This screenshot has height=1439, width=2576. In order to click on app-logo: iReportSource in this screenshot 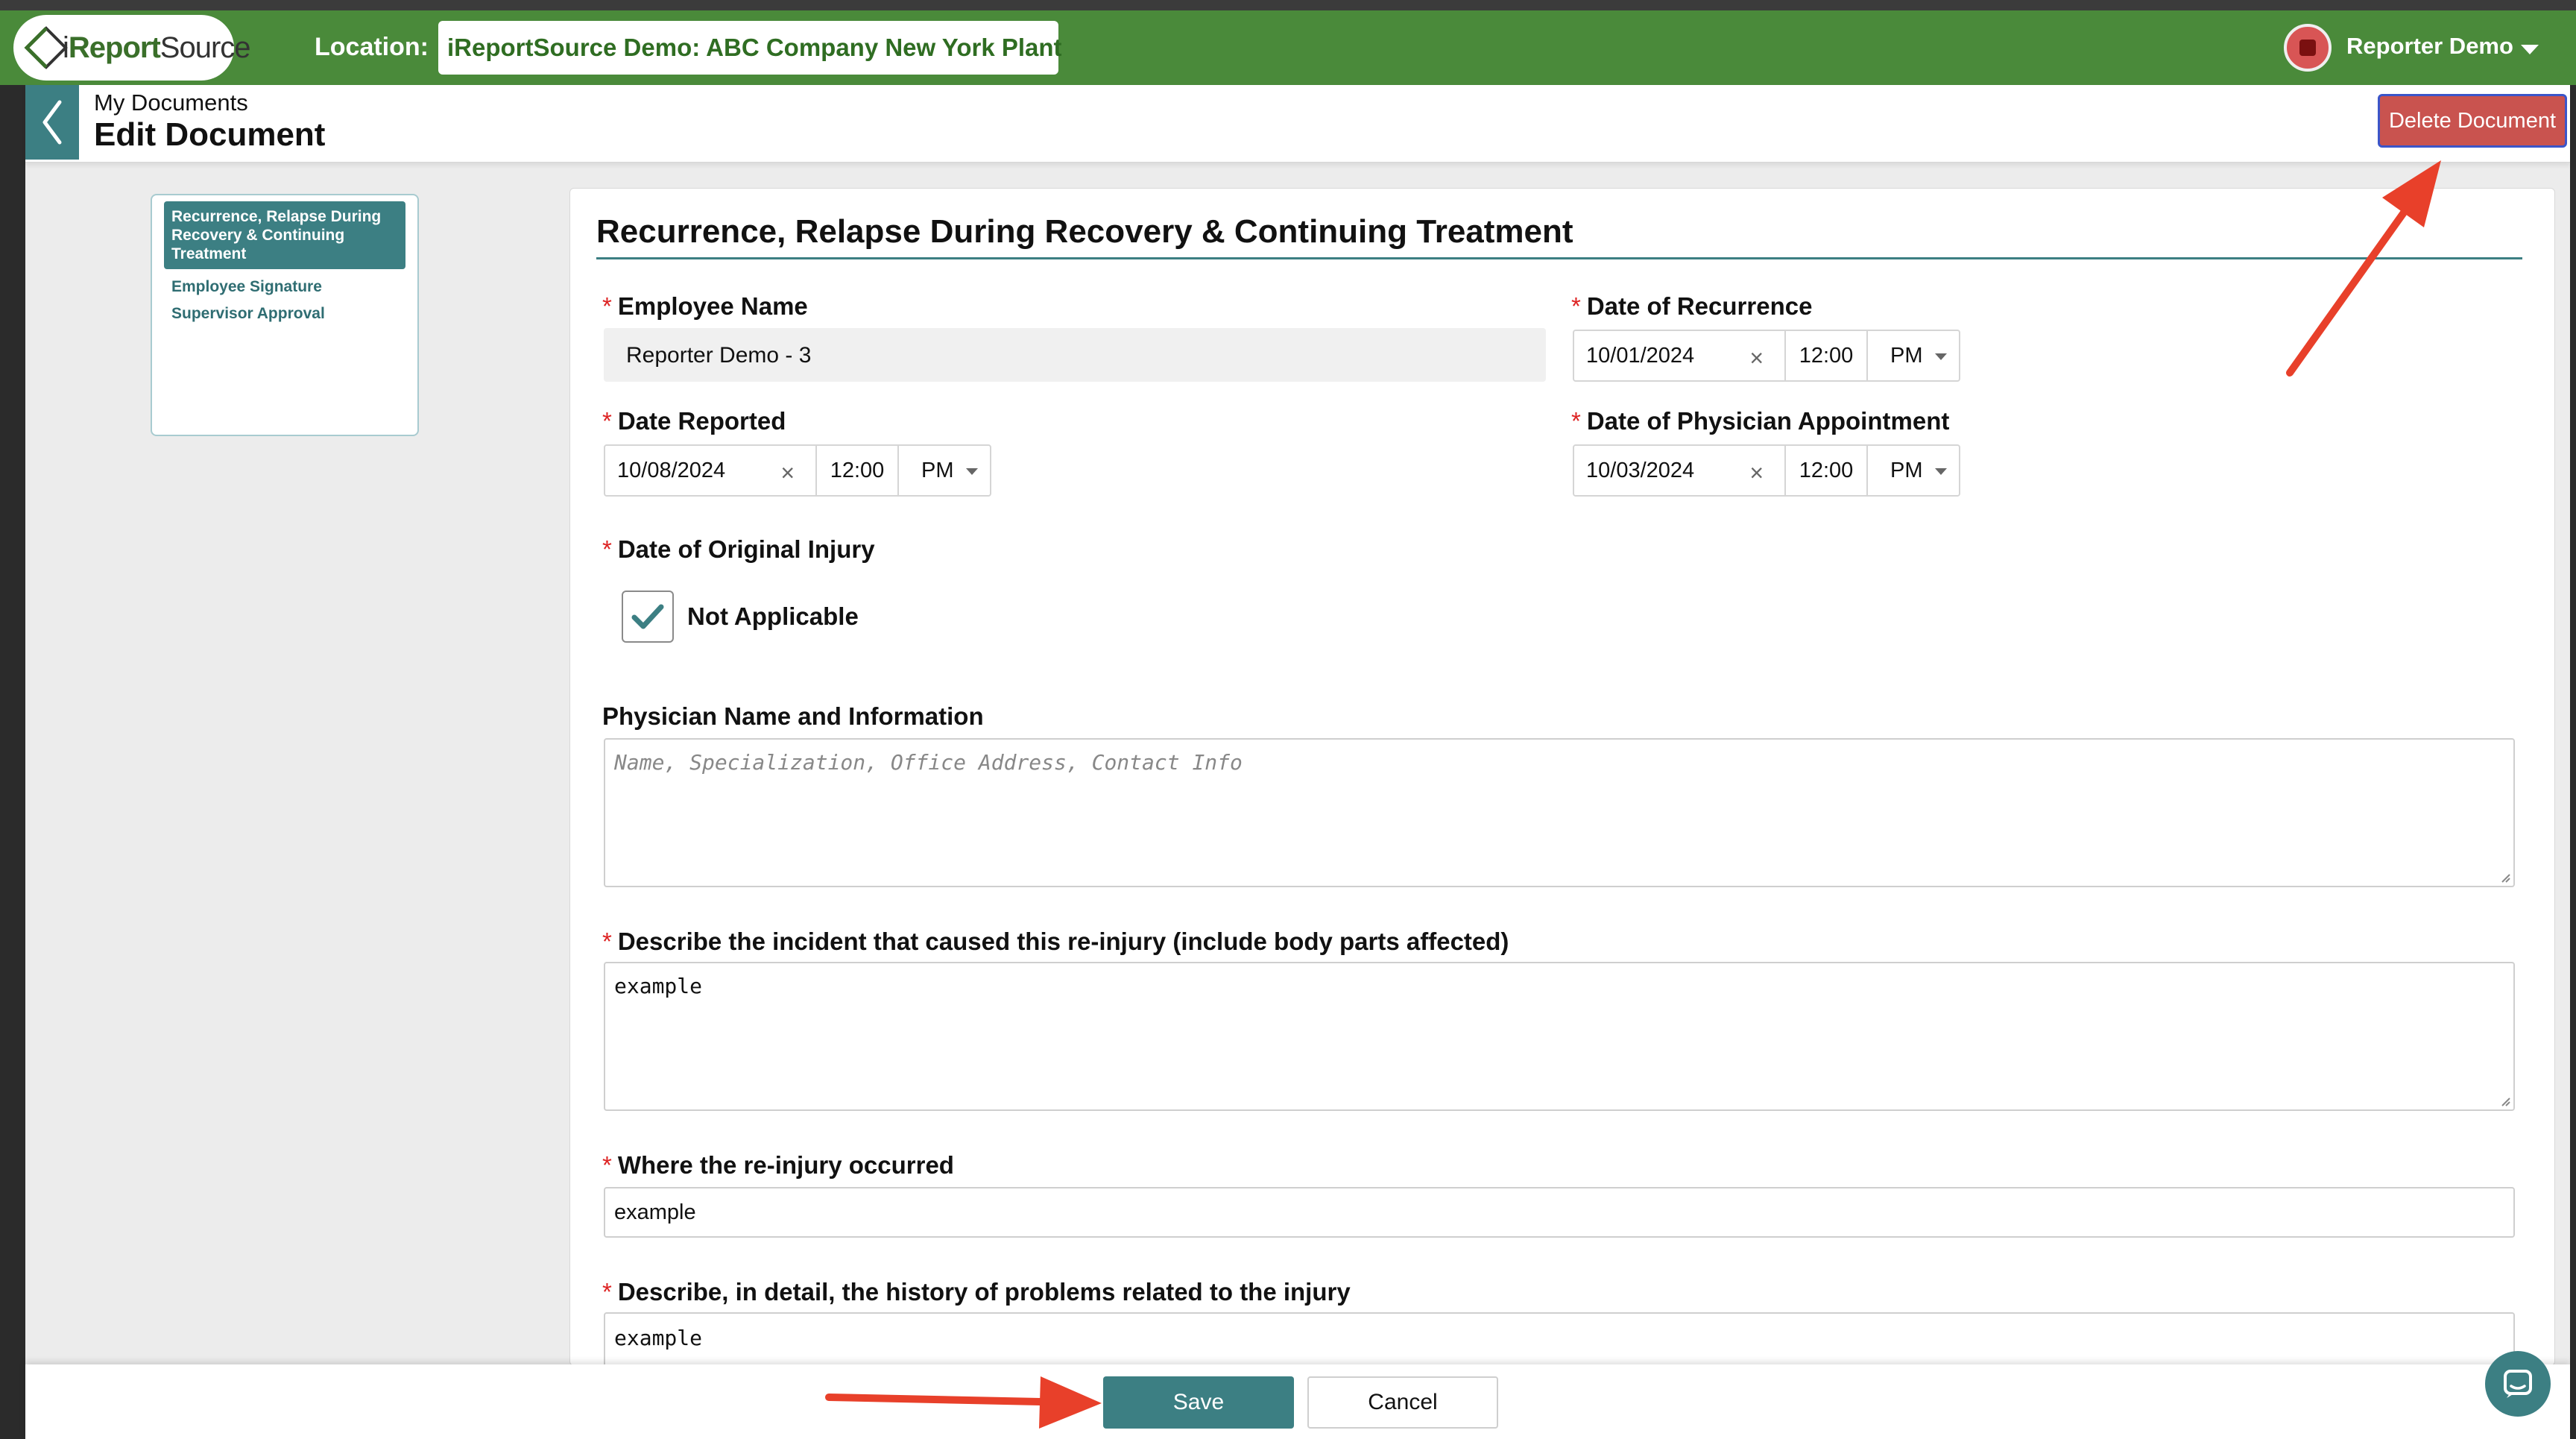, I will do `click(132, 48)`.